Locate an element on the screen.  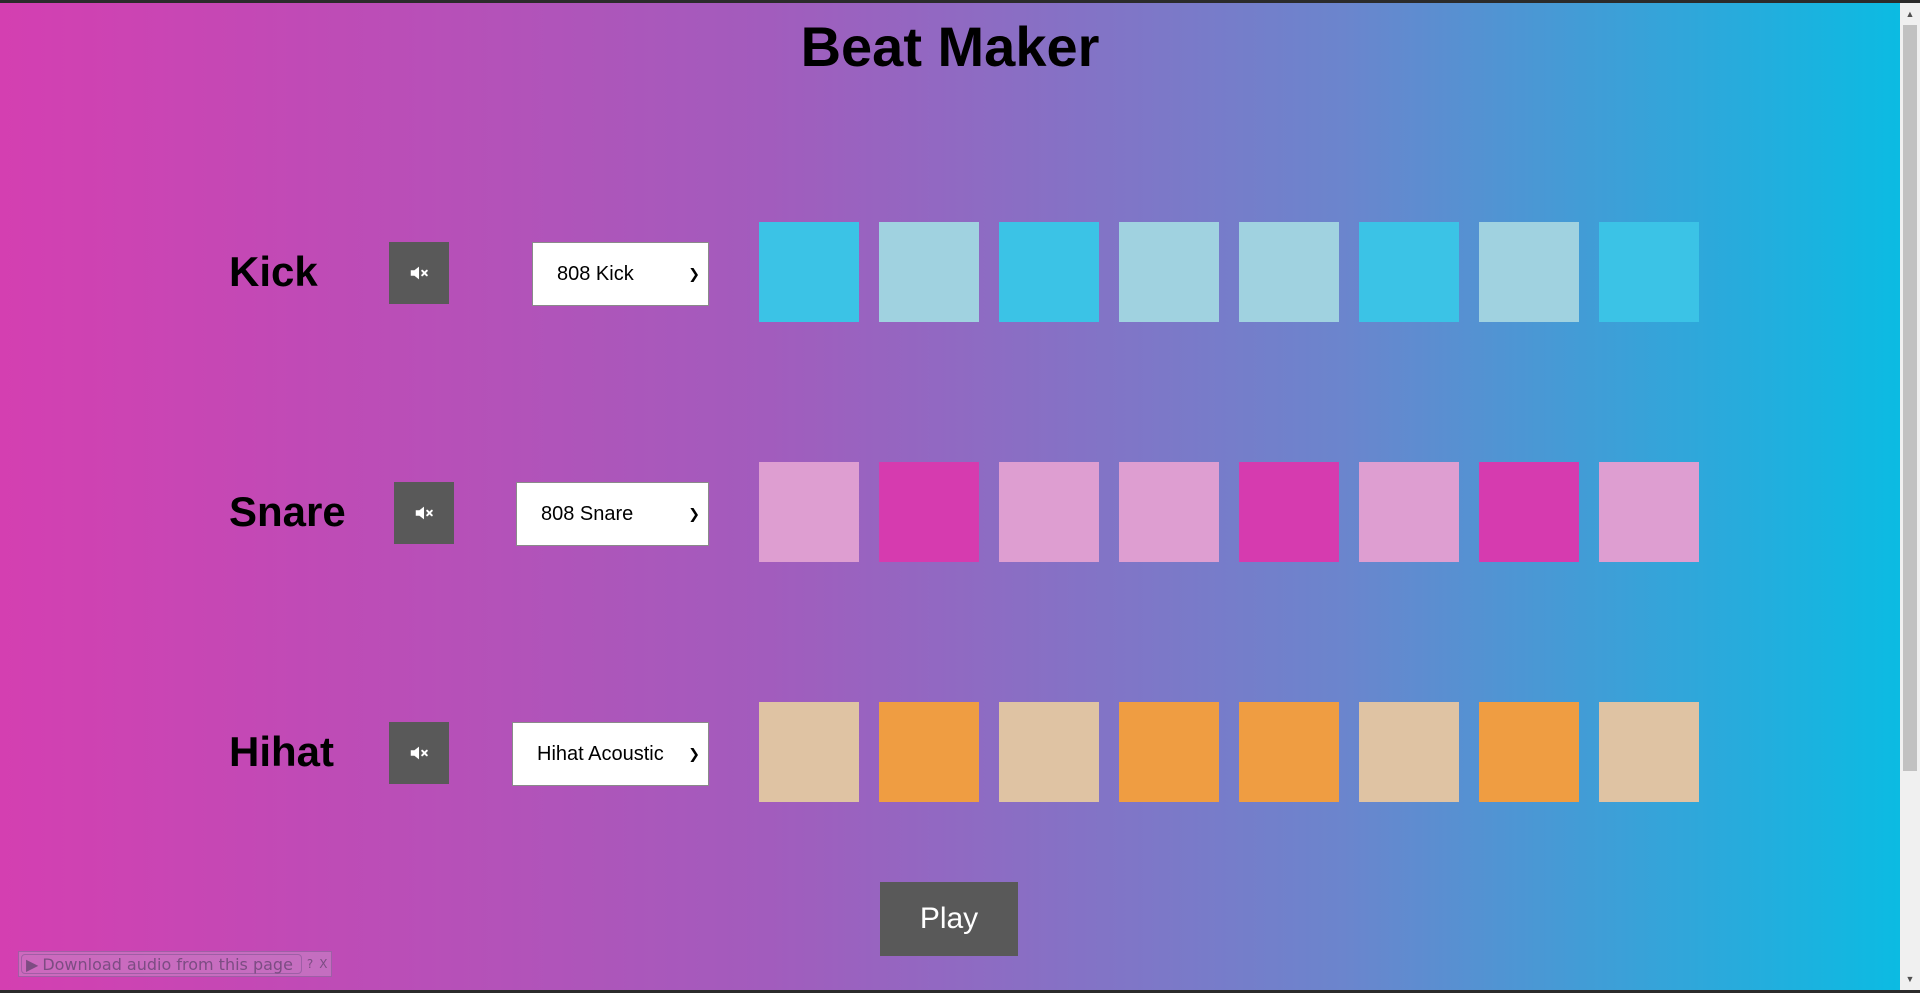
sound-select-value: 808 Kick is located at coordinates (595, 273).